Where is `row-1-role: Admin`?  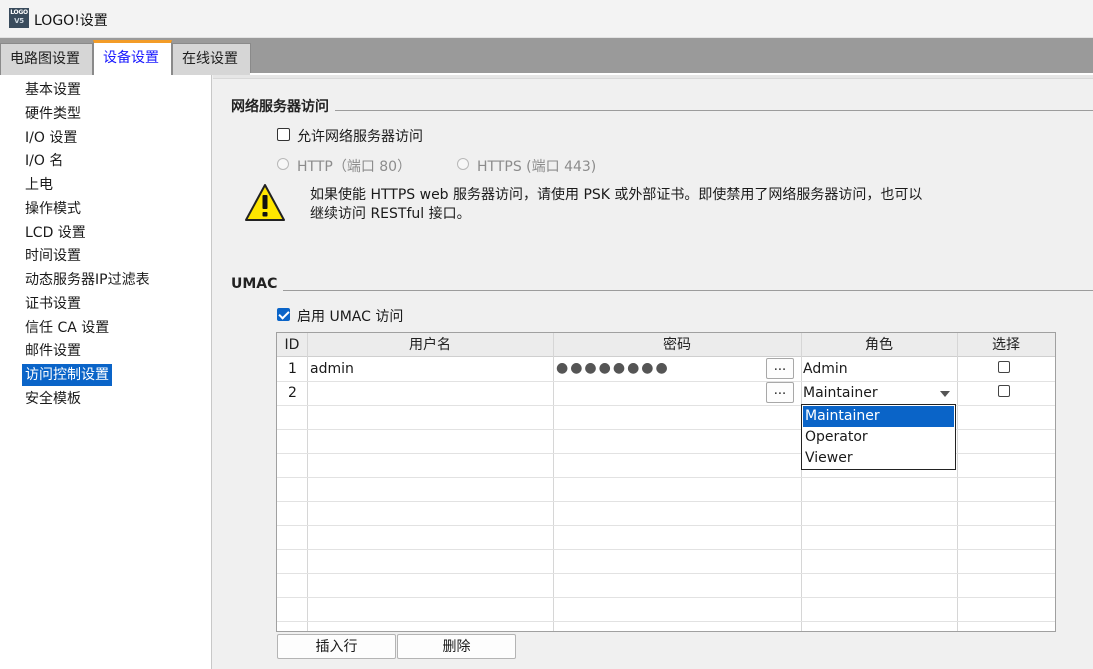
row-1-role: Admin is located at coordinates (825, 369).